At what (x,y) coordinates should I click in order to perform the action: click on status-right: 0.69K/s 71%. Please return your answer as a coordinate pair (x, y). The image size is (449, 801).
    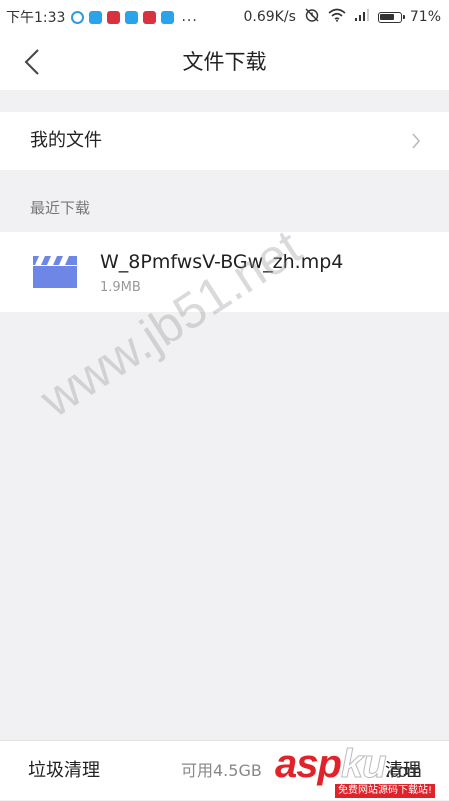
    Looking at the image, I should click on (342, 17).